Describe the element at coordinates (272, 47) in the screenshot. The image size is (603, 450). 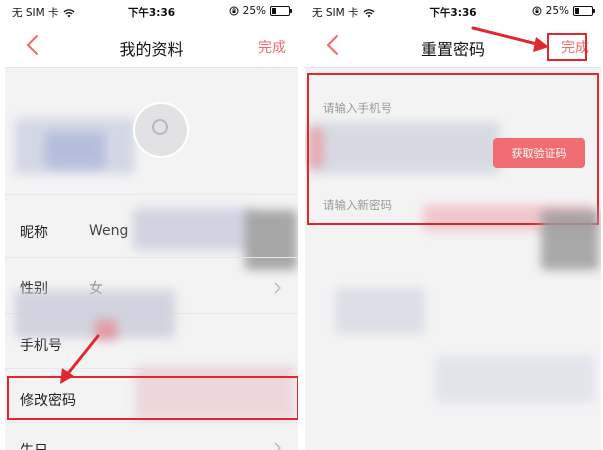
I see `done-button: 完成` at that location.